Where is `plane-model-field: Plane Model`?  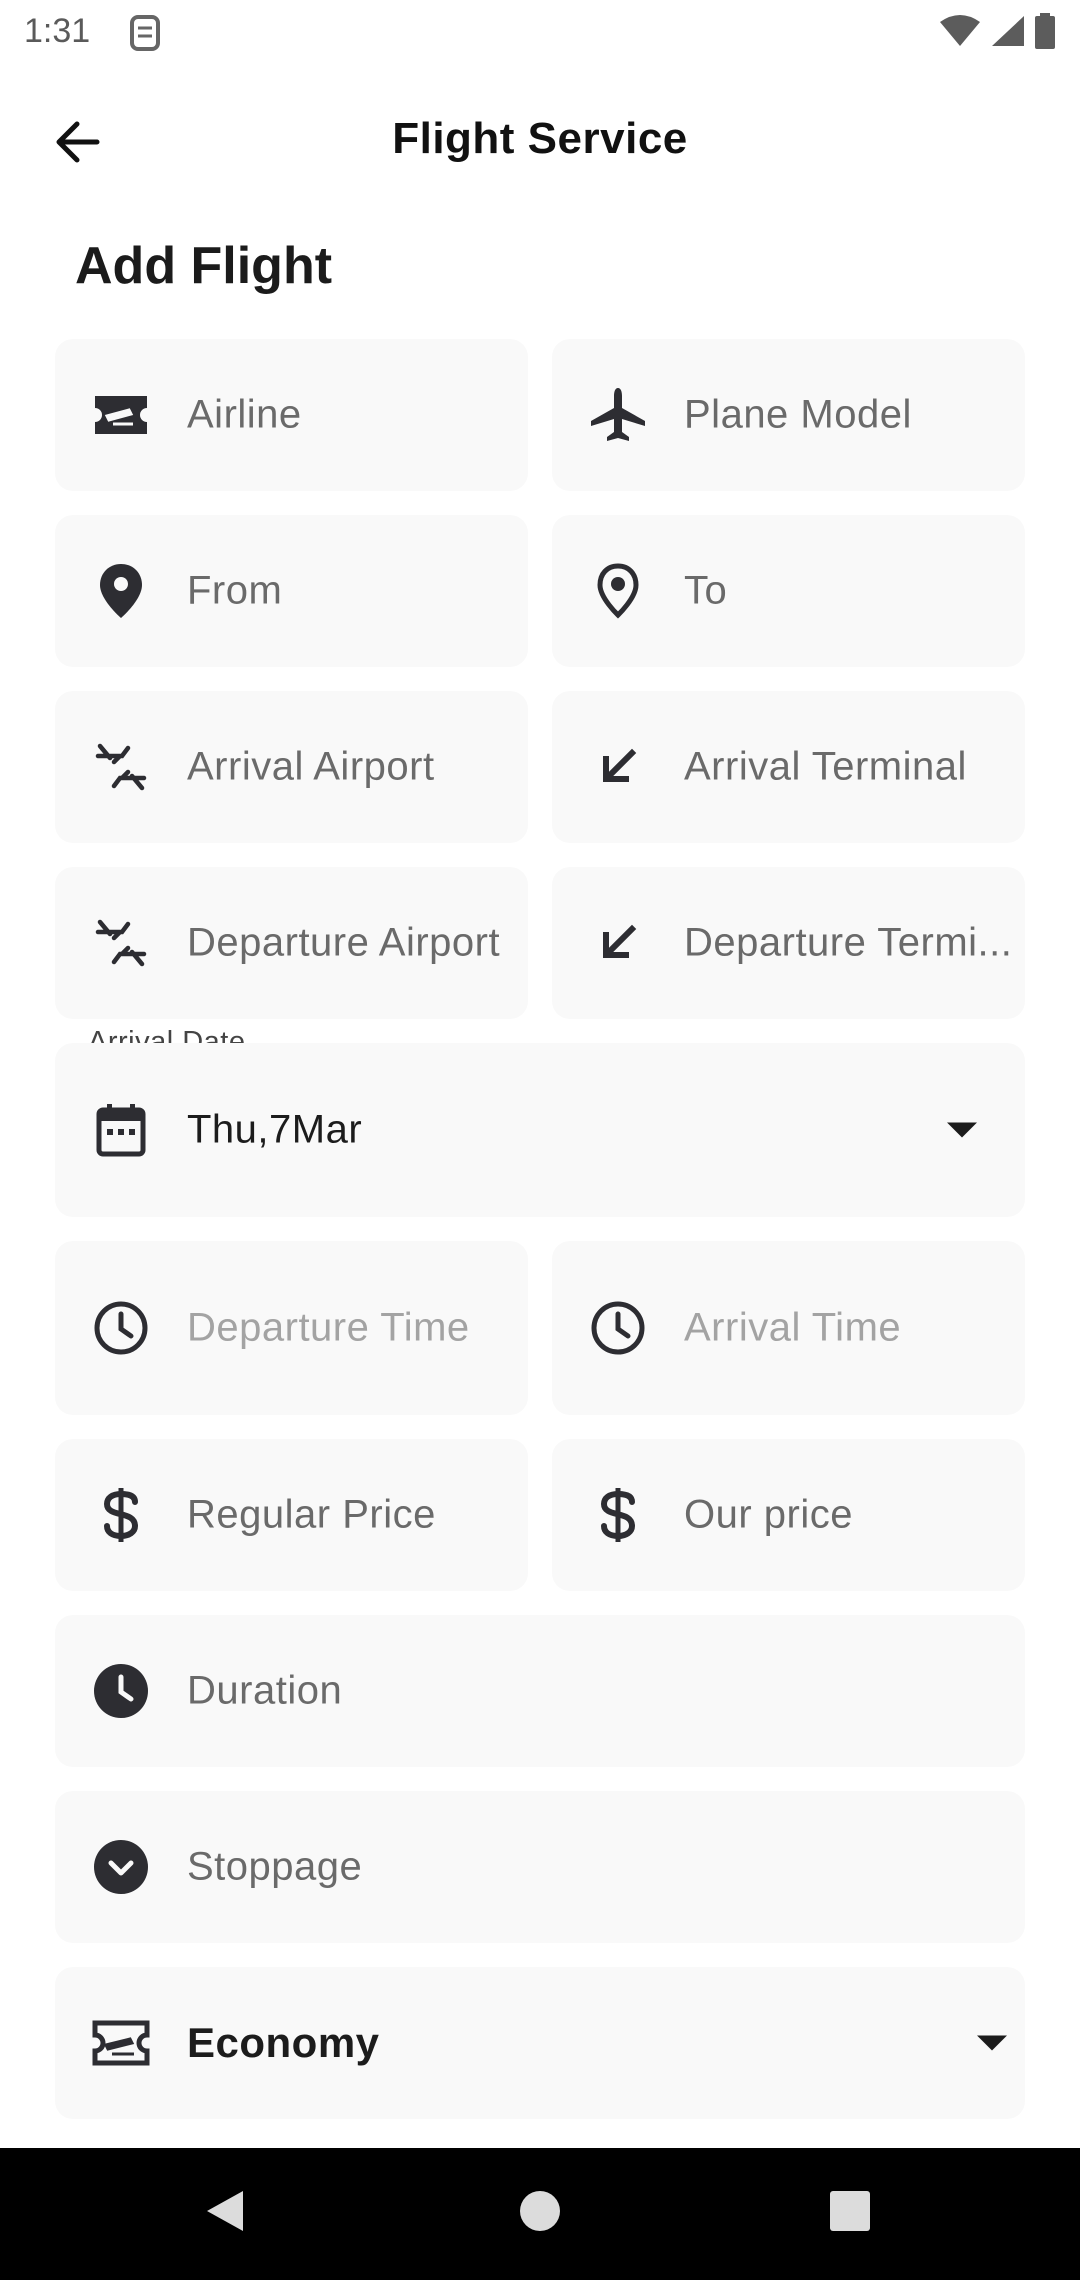
plane-model-field: Plane Model is located at coordinates (788, 415).